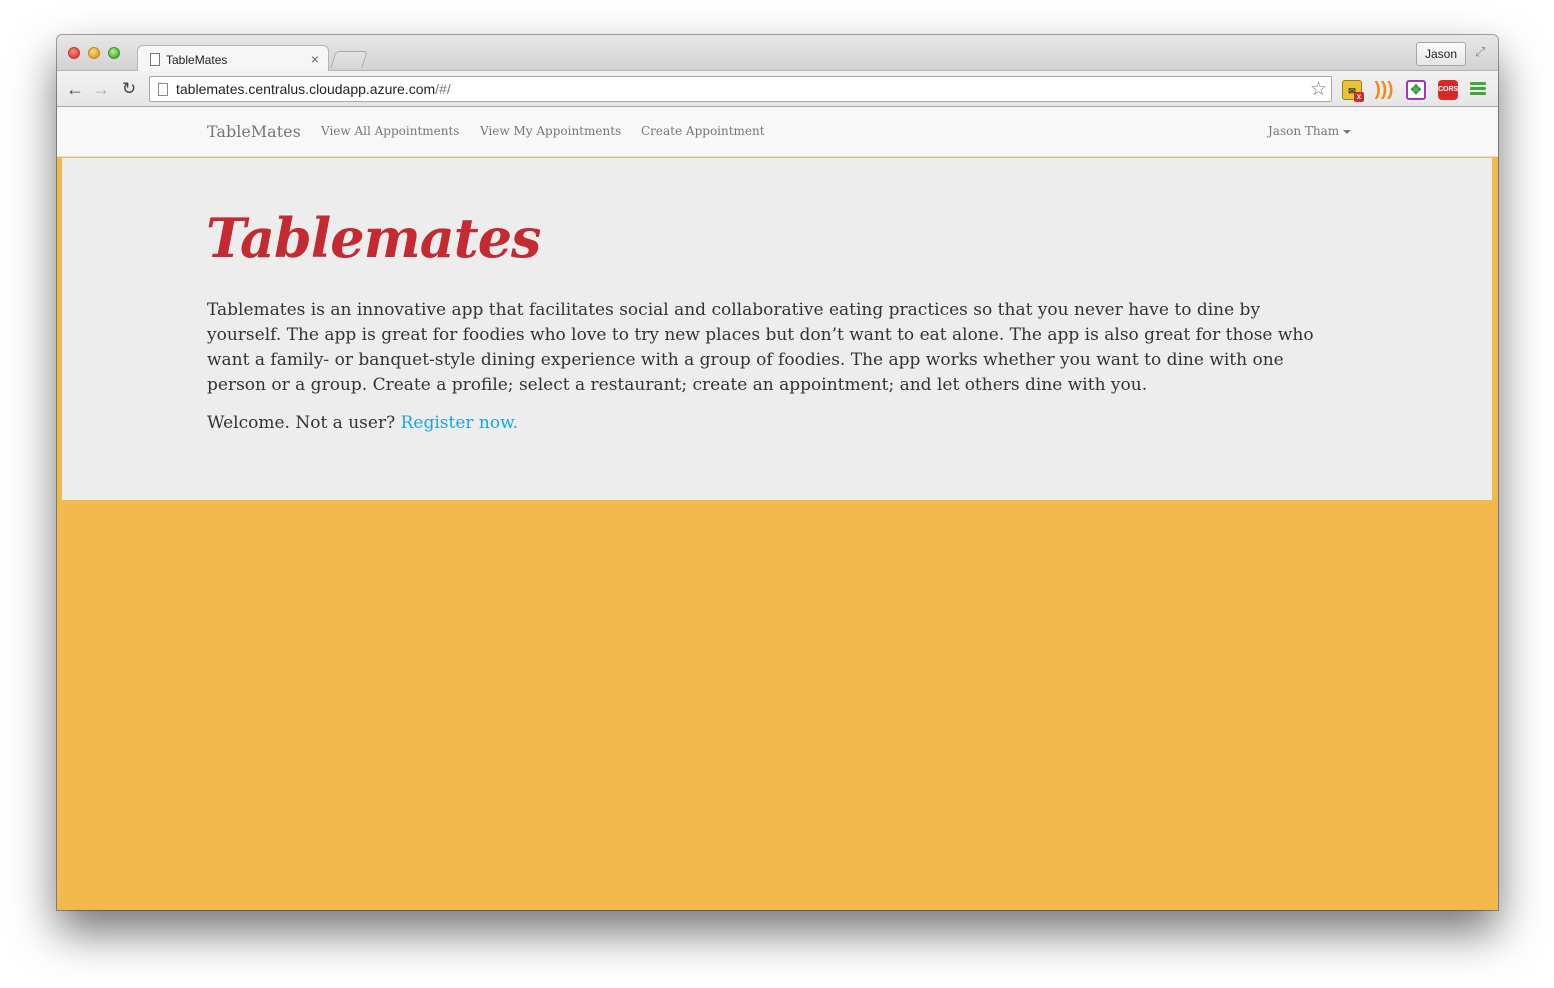  I want to click on new-tab-button, so click(349, 59).